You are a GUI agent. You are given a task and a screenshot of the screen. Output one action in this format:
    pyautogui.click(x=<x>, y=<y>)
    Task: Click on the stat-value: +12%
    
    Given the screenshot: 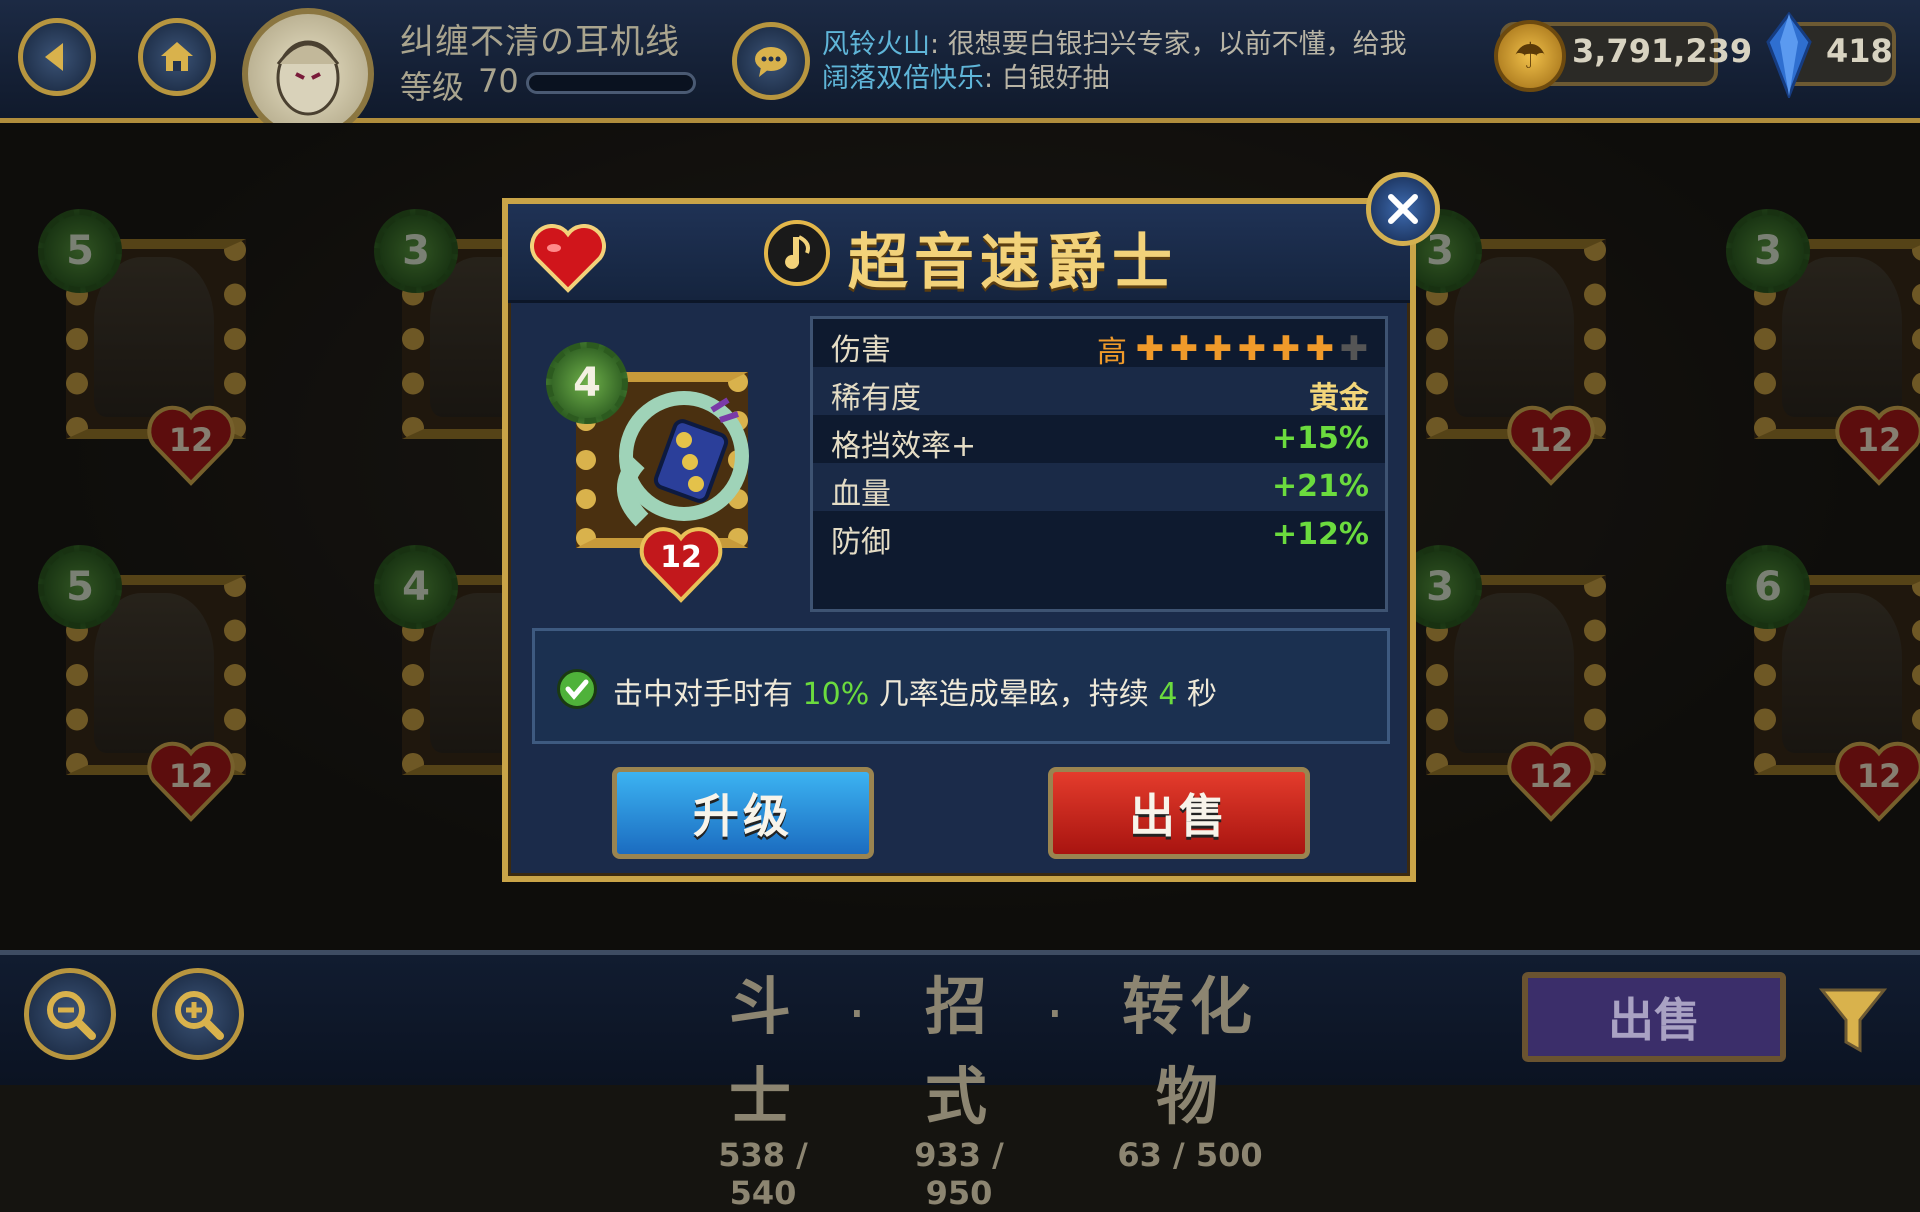 What is the action you would take?
    pyautogui.click(x=1320, y=534)
    